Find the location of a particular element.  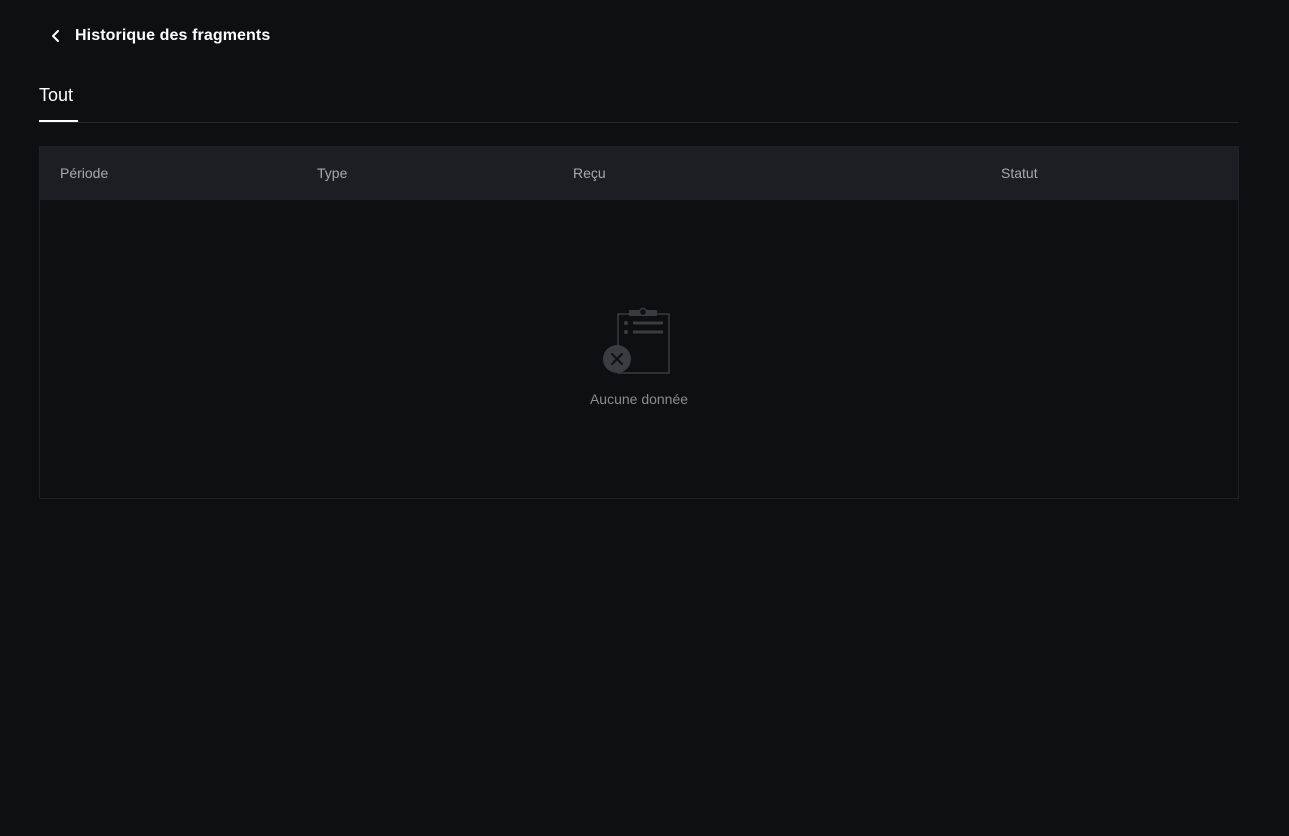

column-header-type: Type is located at coordinates (332, 173).